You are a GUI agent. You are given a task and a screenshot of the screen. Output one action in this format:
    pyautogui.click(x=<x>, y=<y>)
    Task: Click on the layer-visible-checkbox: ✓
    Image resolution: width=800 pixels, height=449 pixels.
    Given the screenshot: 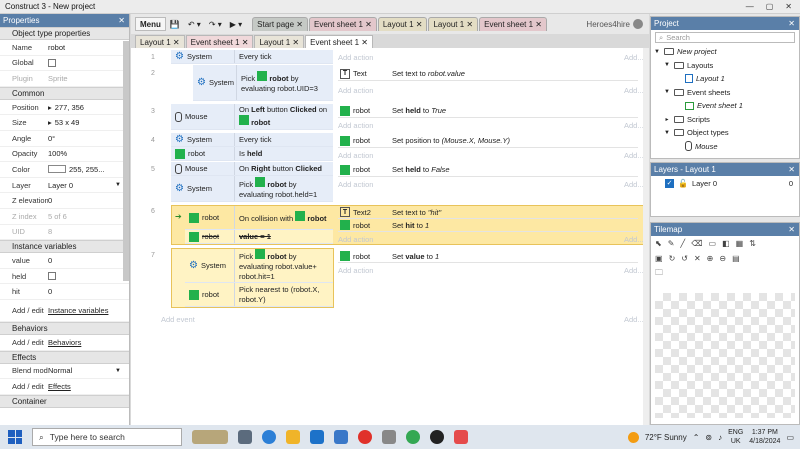 What is the action you would take?
    pyautogui.click(x=669, y=183)
    